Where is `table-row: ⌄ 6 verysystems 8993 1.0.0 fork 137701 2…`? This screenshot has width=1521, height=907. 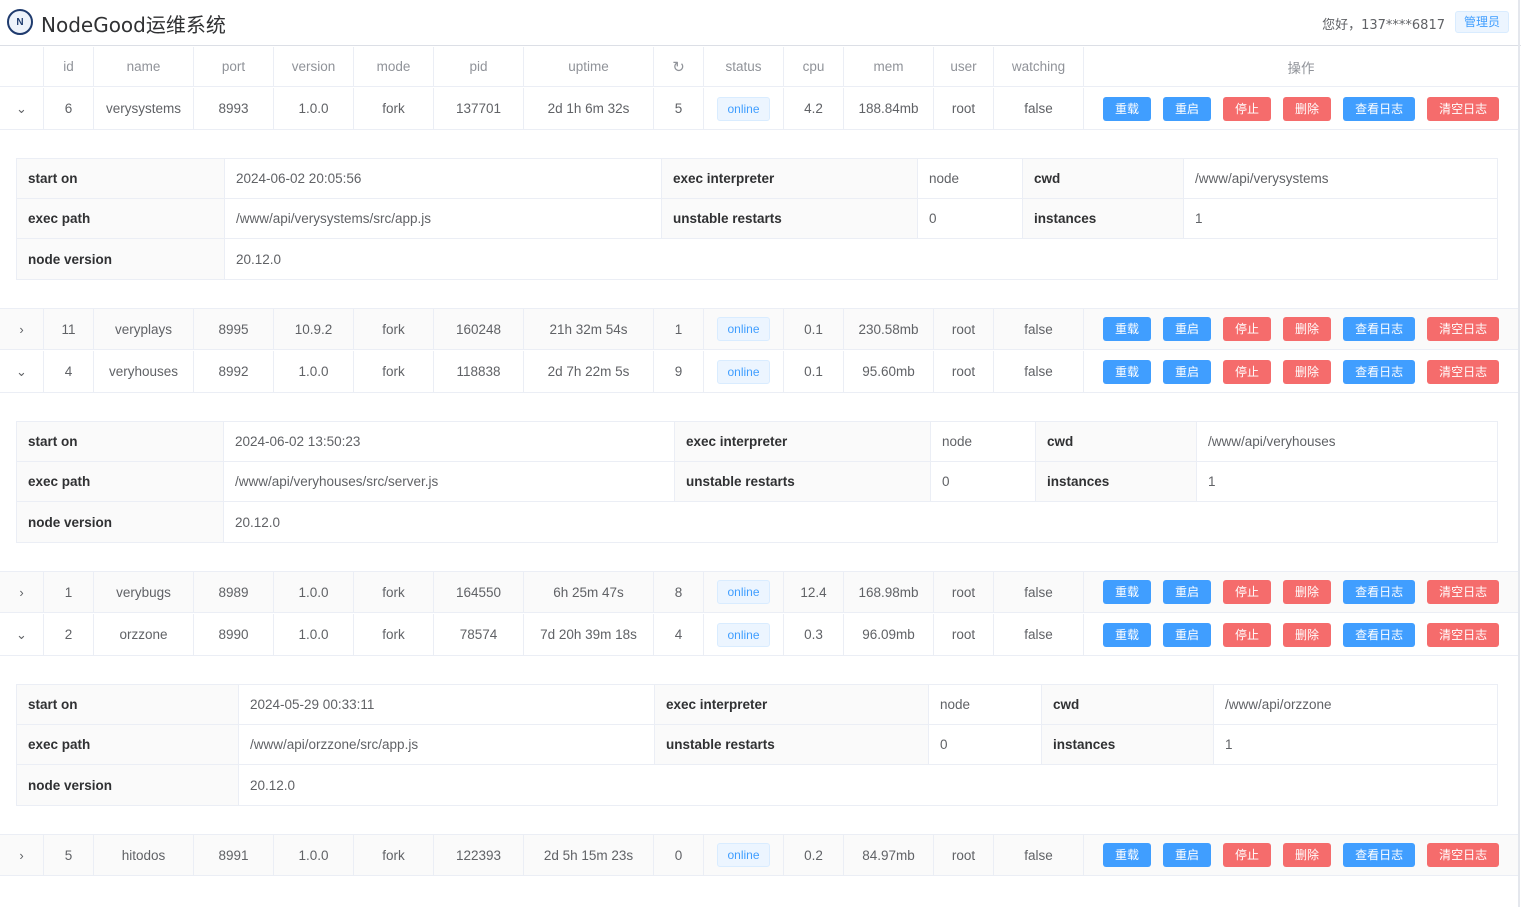 table-row: ⌄ 6 verysystems 8993 1.0.0 fork 137701 2… is located at coordinates (759, 109).